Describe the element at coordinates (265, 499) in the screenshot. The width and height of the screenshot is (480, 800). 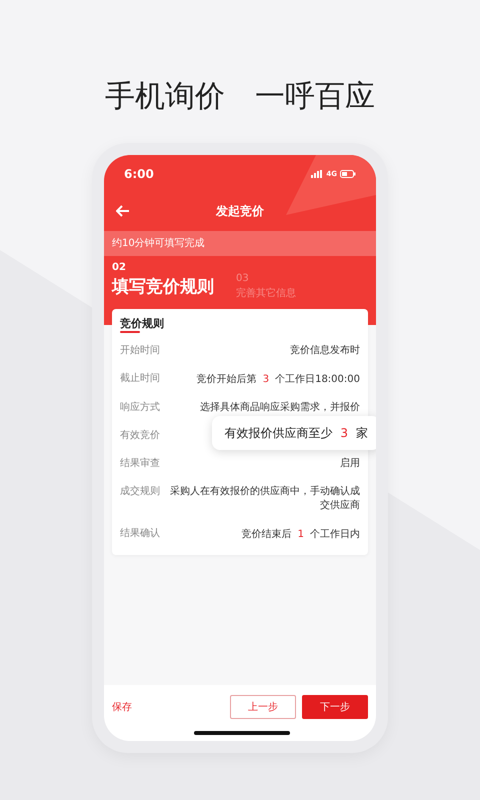
I see `rule-value: 采购人在有效报价的供应商中，手动确认成交供应商` at that location.